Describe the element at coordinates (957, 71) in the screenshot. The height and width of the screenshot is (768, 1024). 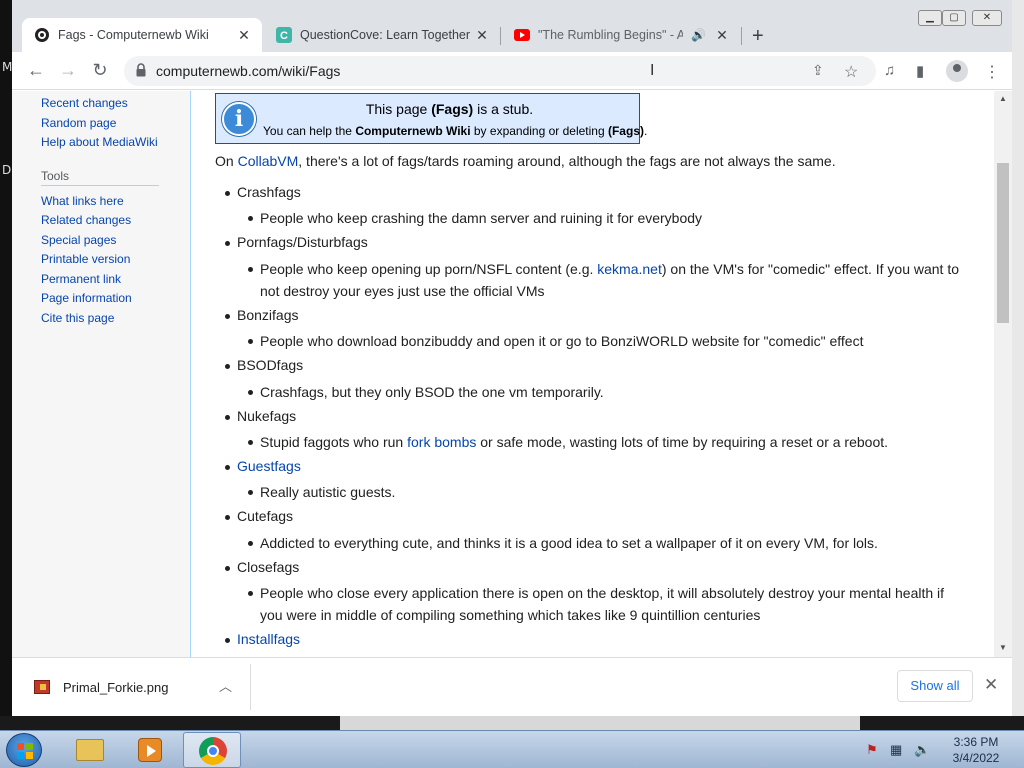
I see `profile-avatar` at that location.